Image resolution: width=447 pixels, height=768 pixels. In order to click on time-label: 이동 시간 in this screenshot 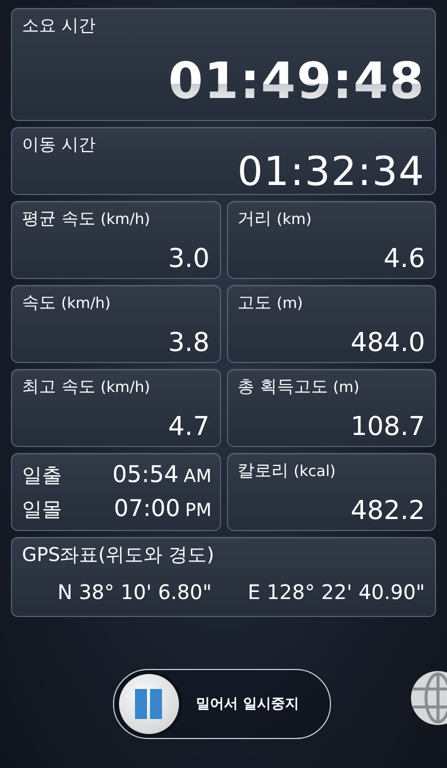, I will do `click(59, 145)`.